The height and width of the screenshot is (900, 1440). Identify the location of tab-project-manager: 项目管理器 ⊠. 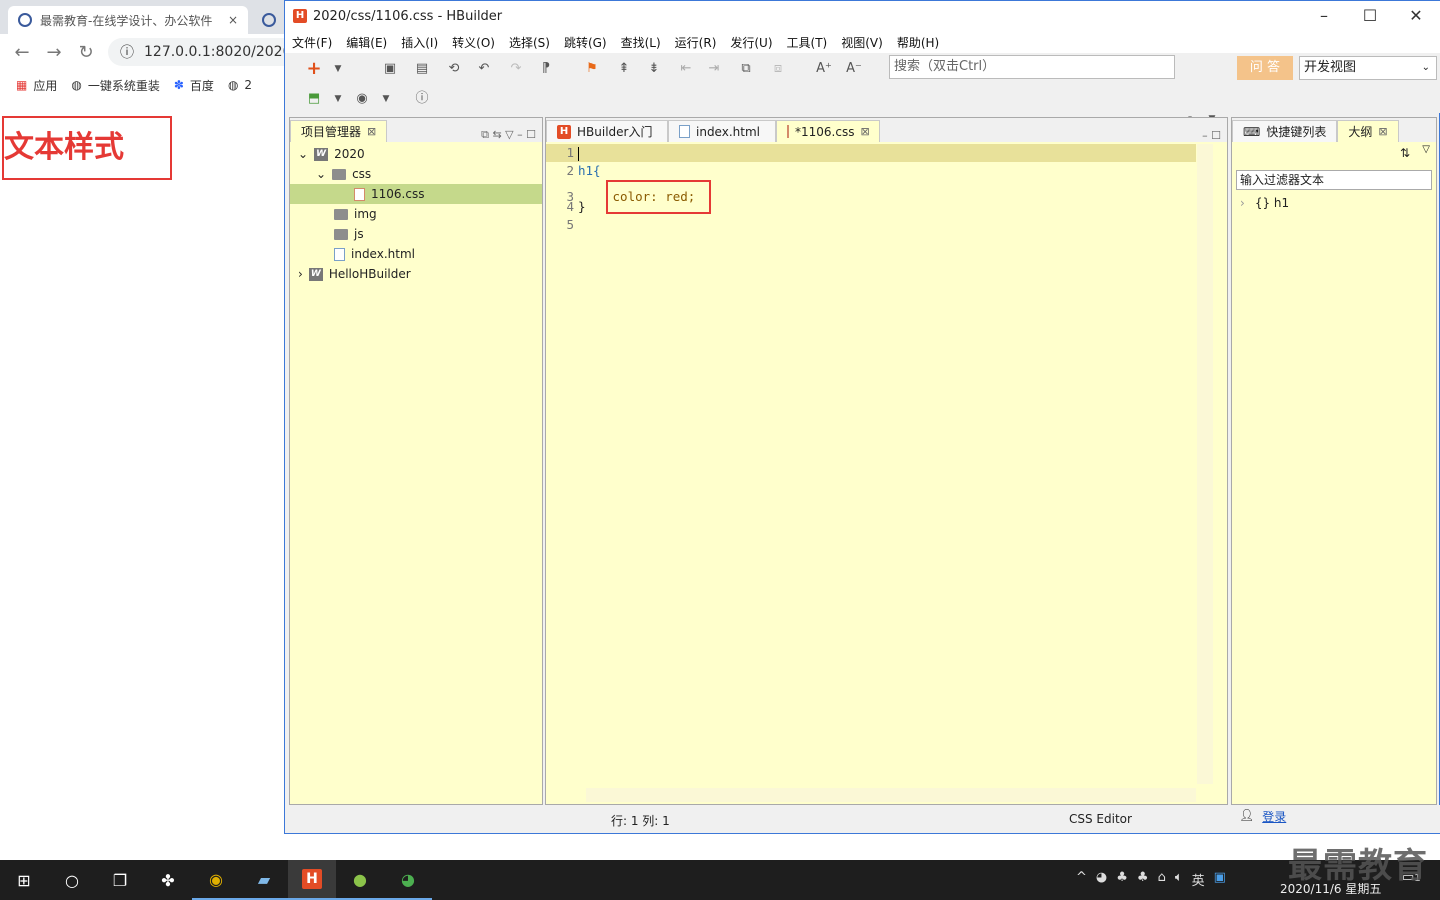
(339, 131).